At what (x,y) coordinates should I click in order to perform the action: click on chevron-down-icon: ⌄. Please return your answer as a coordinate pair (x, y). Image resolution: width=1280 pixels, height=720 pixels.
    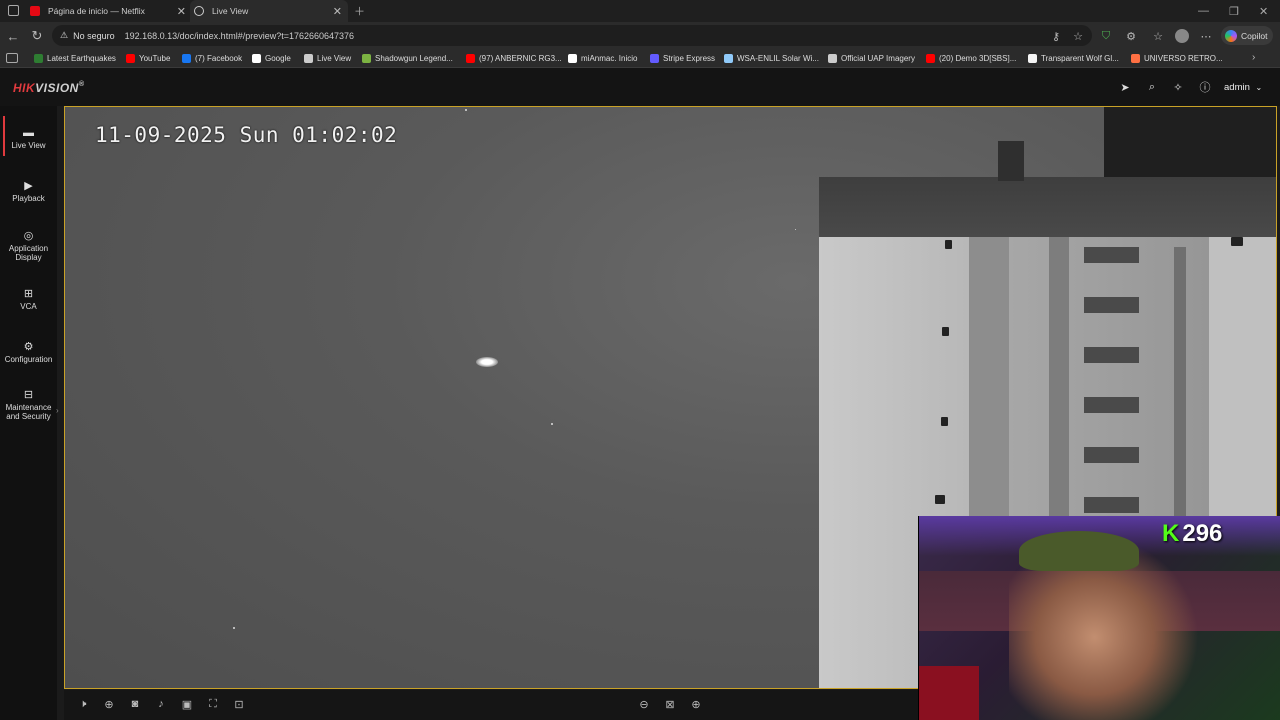
    Looking at the image, I should click on (1259, 87).